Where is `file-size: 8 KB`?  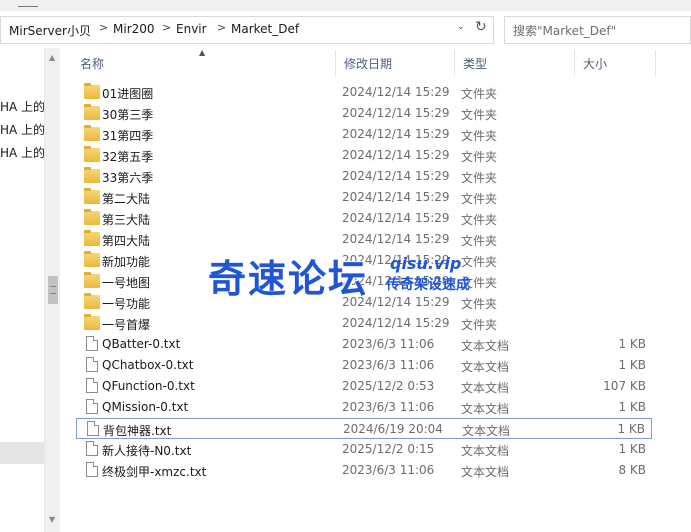 file-size: 8 KB is located at coordinates (632, 470).